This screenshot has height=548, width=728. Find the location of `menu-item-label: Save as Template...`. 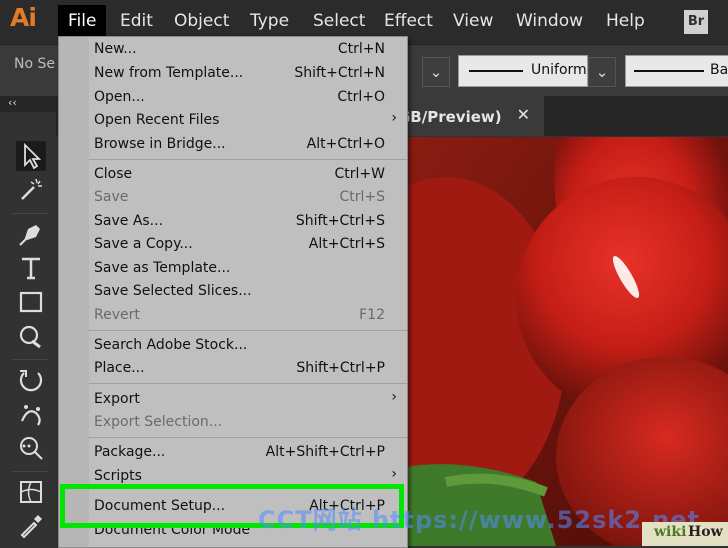

menu-item-label: Save as Template... is located at coordinates (162, 268).